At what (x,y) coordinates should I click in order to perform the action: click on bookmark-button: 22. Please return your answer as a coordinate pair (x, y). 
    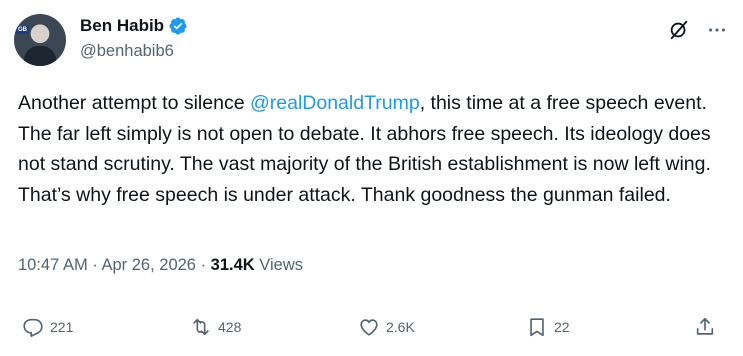
    Looking at the image, I should click on (548, 327).